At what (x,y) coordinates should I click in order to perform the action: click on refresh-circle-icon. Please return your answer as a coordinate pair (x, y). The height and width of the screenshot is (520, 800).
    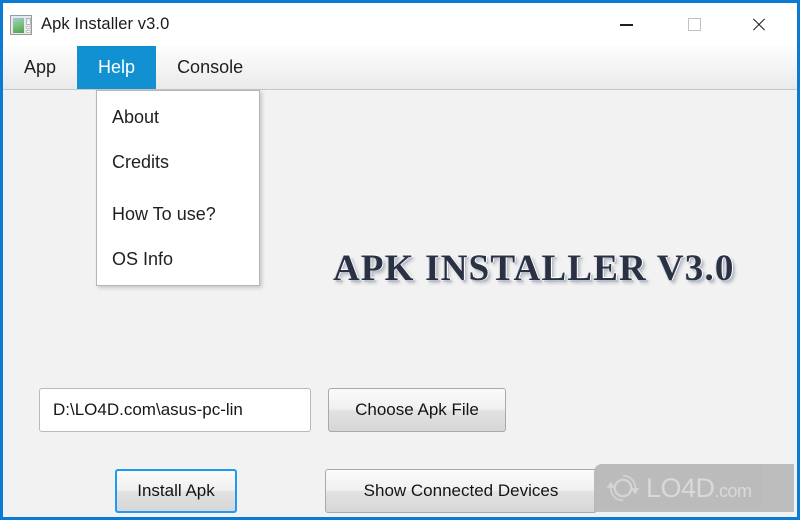
    Looking at the image, I should click on (623, 488).